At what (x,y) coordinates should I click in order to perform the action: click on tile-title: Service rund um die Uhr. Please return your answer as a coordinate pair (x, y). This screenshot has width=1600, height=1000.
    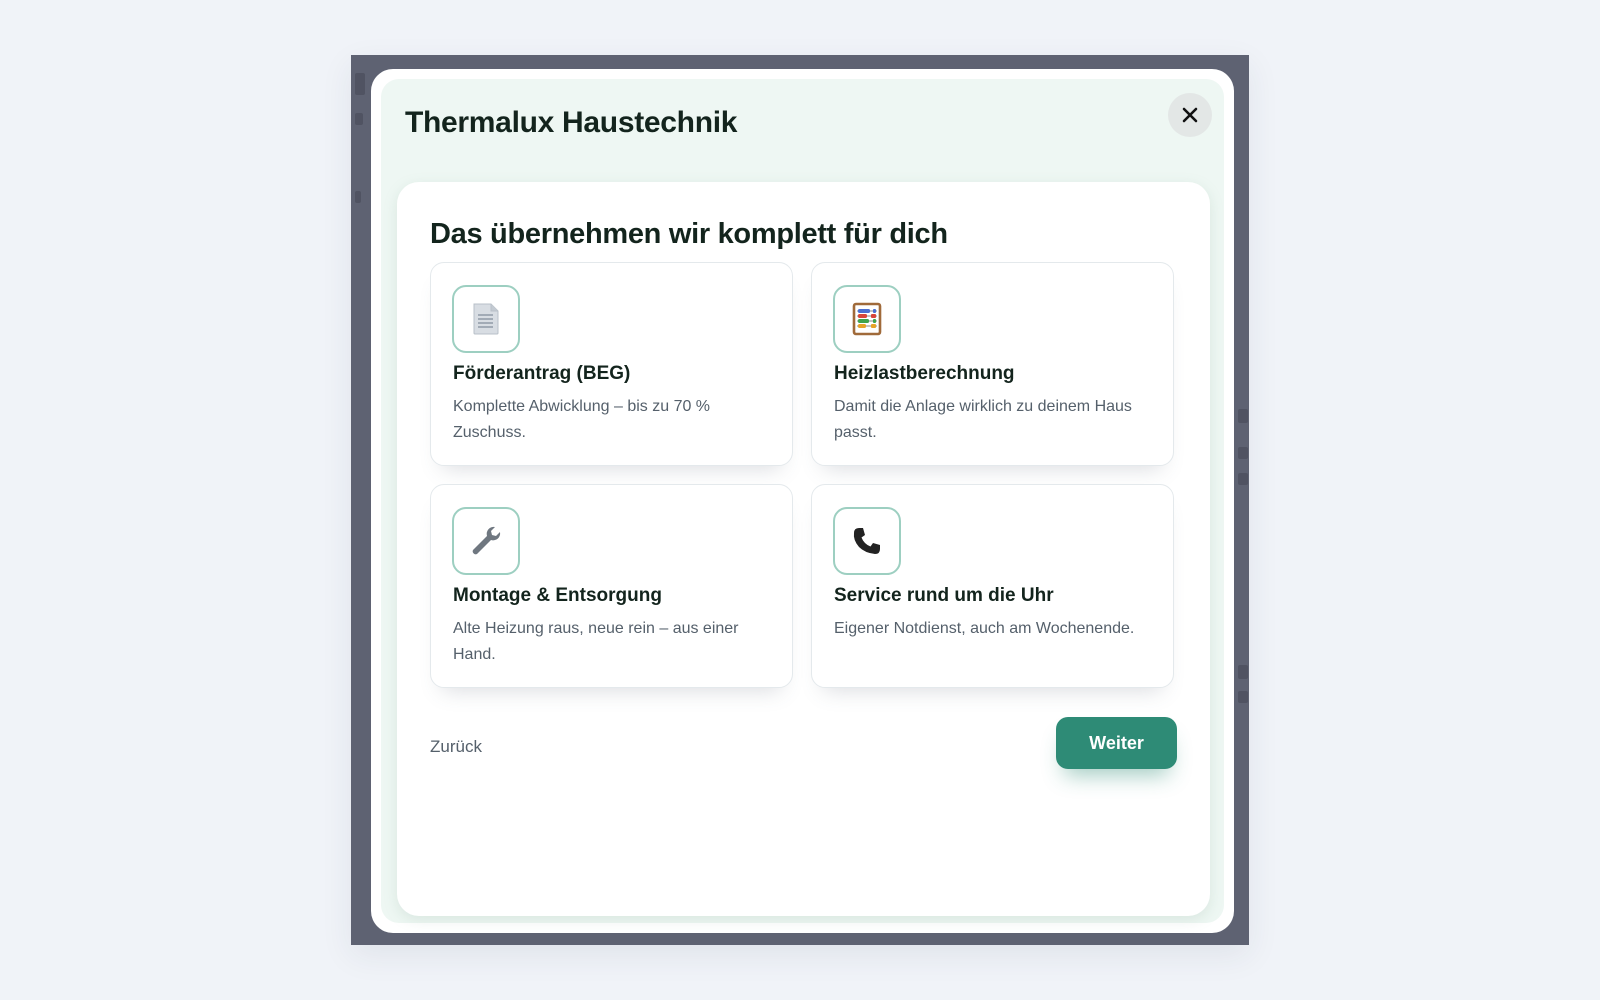
    Looking at the image, I should click on (944, 595).